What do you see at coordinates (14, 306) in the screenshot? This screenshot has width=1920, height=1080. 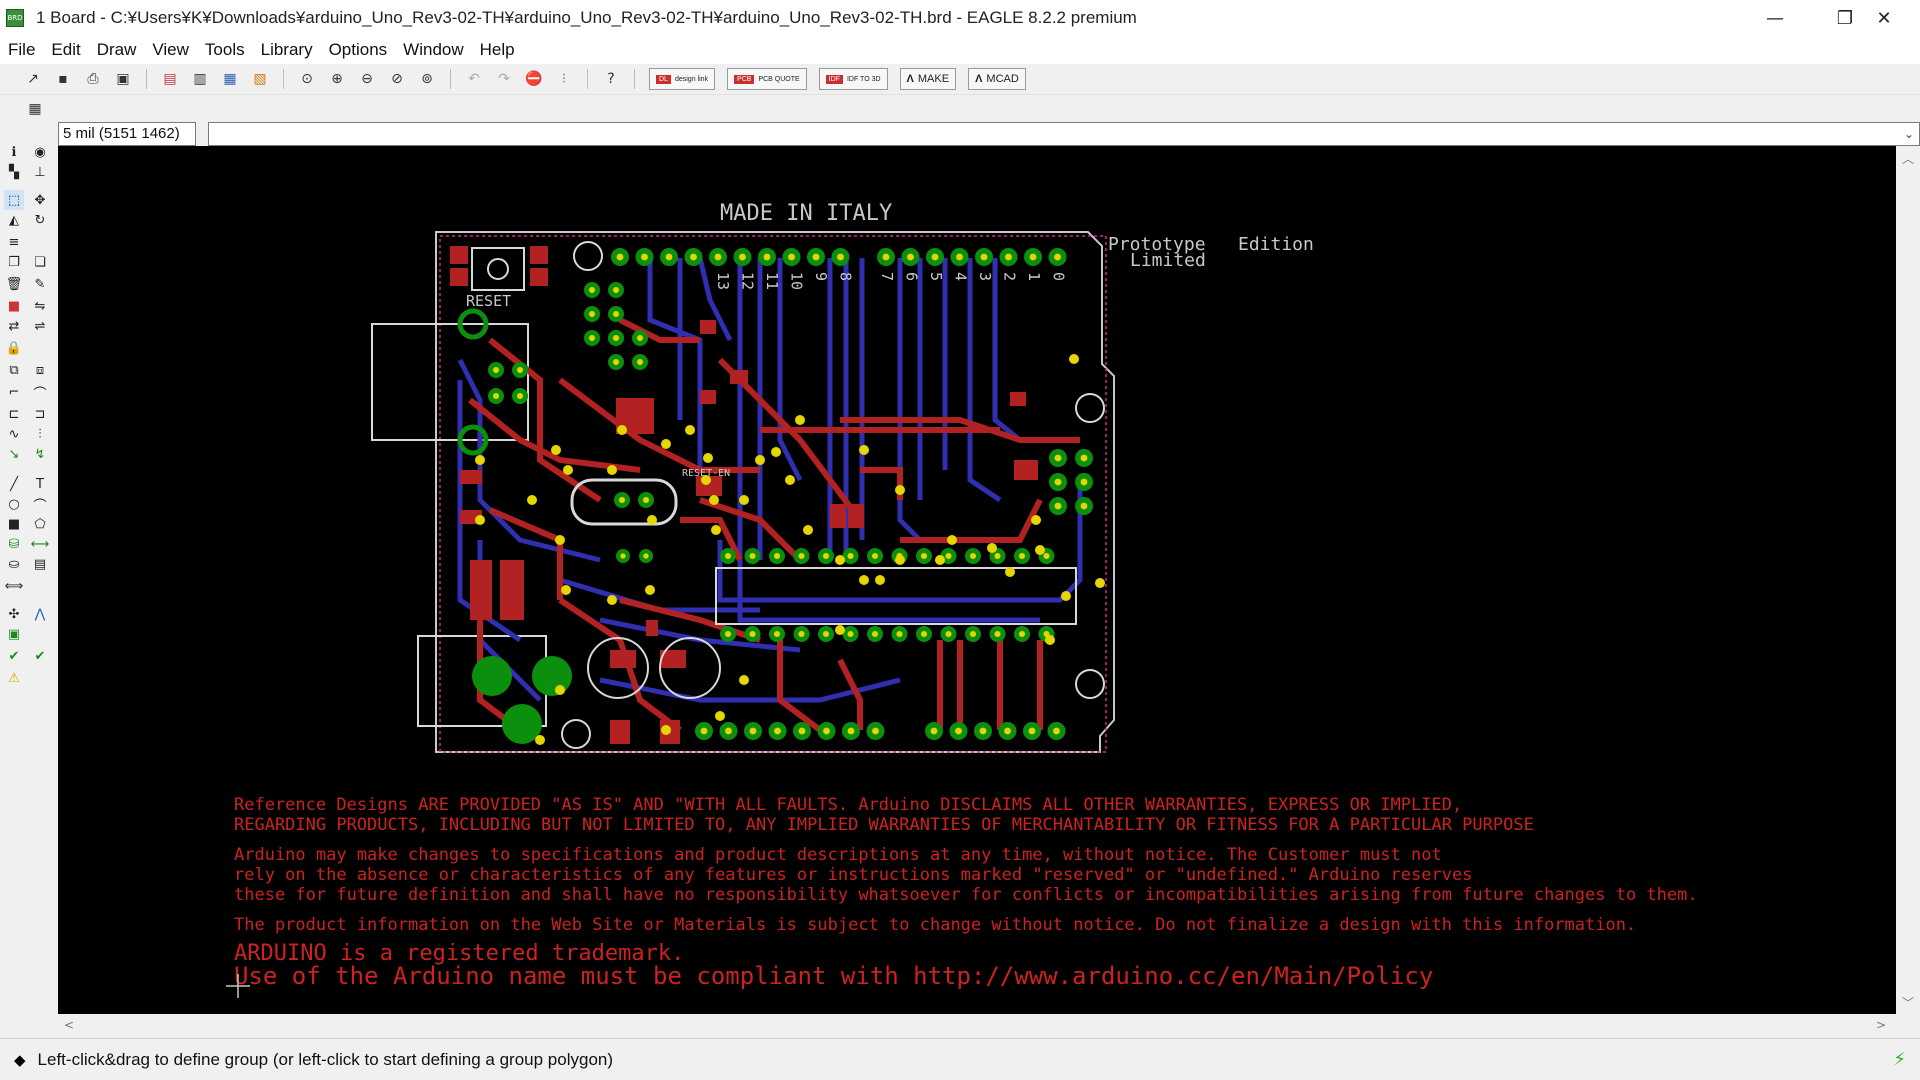 I see `add-icon: ■` at bounding box center [14, 306].